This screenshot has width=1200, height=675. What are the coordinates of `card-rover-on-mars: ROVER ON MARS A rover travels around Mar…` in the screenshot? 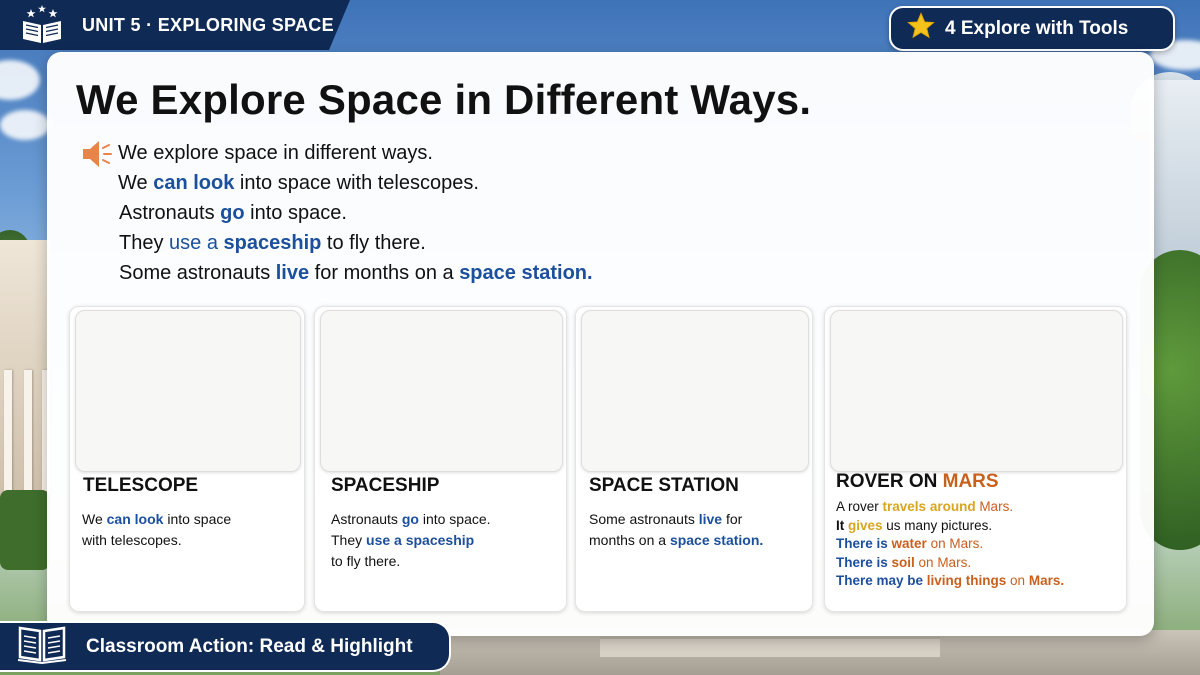 It's located at (975, 459).